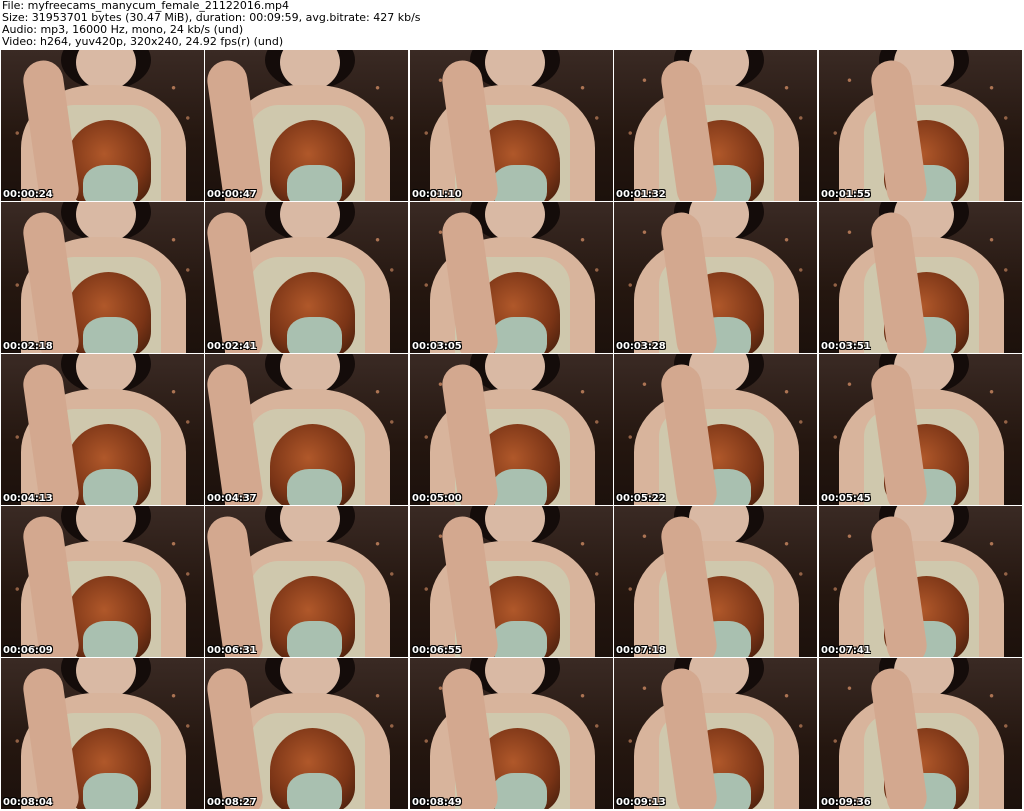  Describe the element at coordinates (846, 498) in the screenshot. I see `timestamp: 00:05:45` at that location.